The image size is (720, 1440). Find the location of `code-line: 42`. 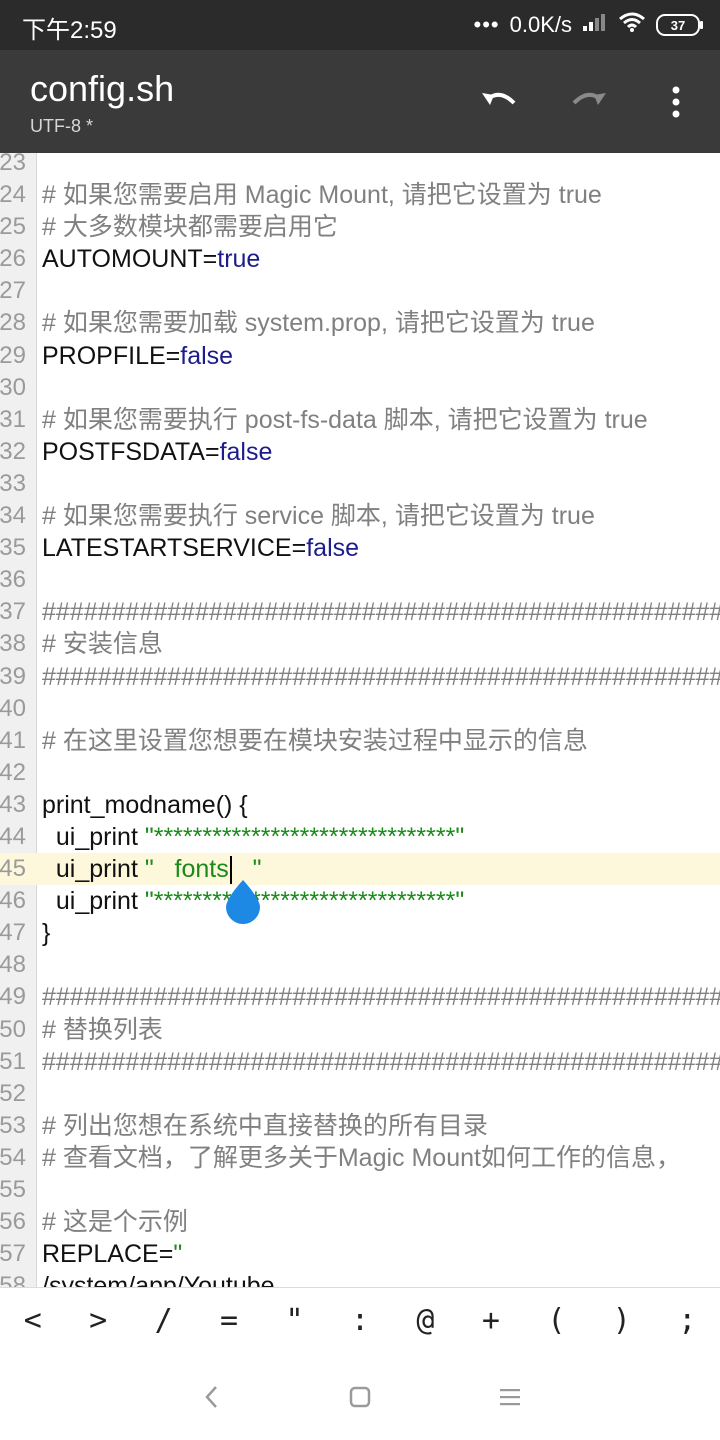

code-line: 42 is located at coordinates (360, 773).